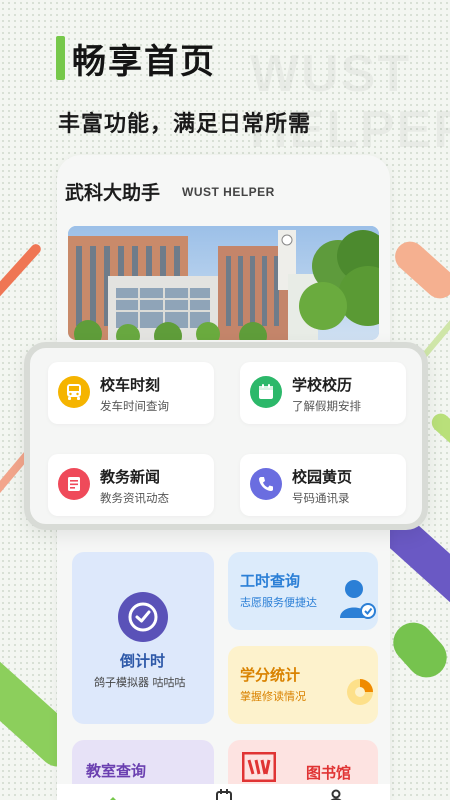 This screenshot has width=450, height=800. Describe the element at coordinates (266, 392) in the screenshot. I see `calendar-icon` at that location.